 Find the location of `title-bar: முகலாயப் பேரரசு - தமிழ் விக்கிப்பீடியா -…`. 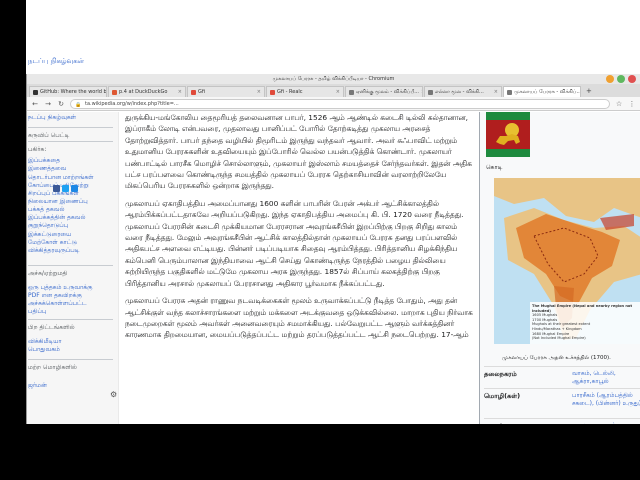

title-bar: முகலாயப் பேரரசு - தமிழ் விக்கிப்பீடியா -… is located at coordinates (333, 79).